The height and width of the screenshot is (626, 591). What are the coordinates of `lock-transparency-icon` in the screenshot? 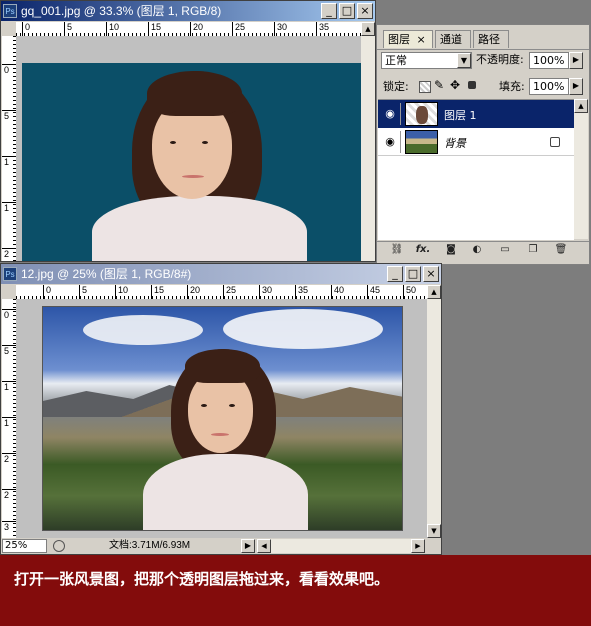 It's located at (425, 87).